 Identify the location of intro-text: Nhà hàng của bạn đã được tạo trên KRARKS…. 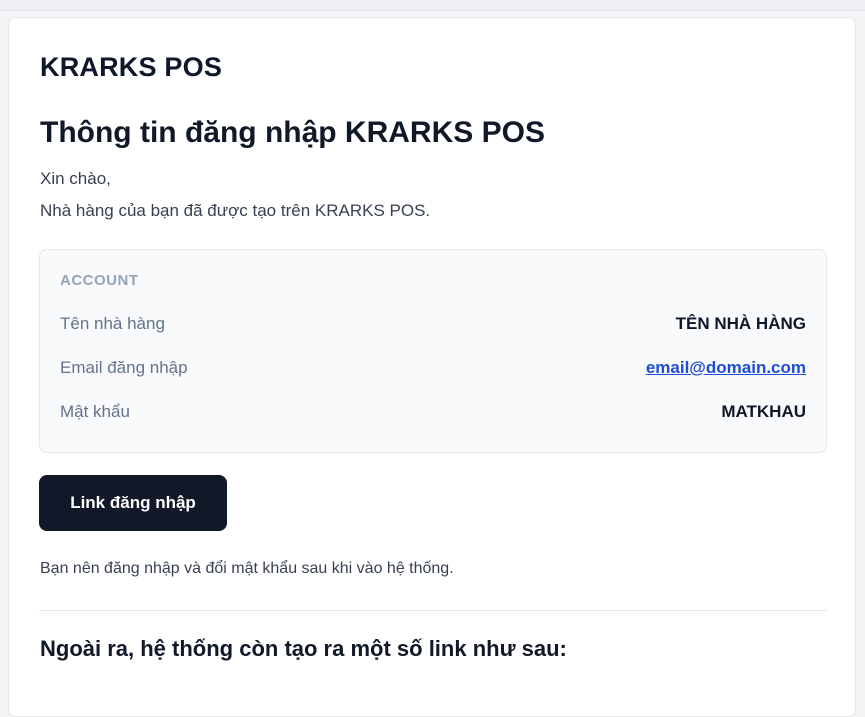
(235, 210).